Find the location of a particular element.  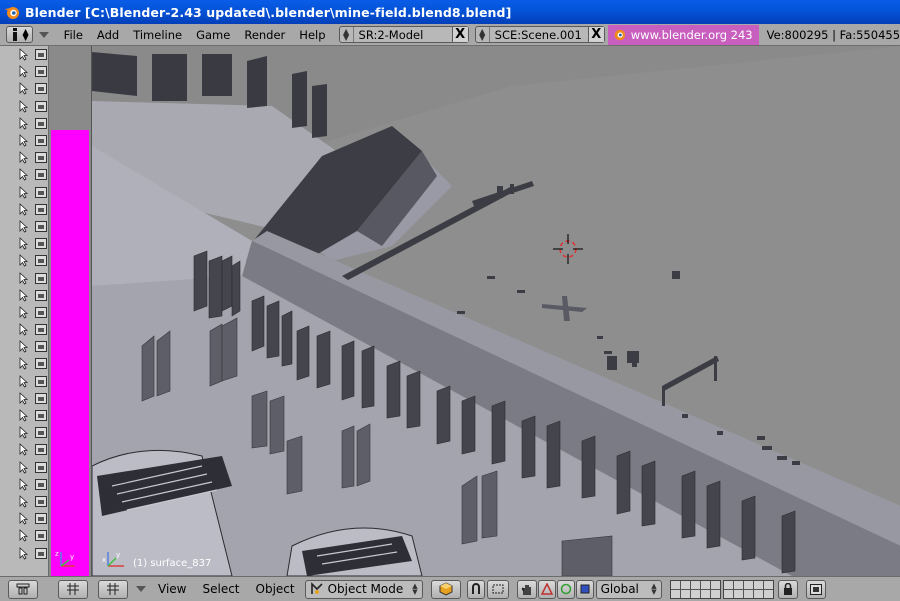

view-type-button-left is located at coordinates (73, 589).